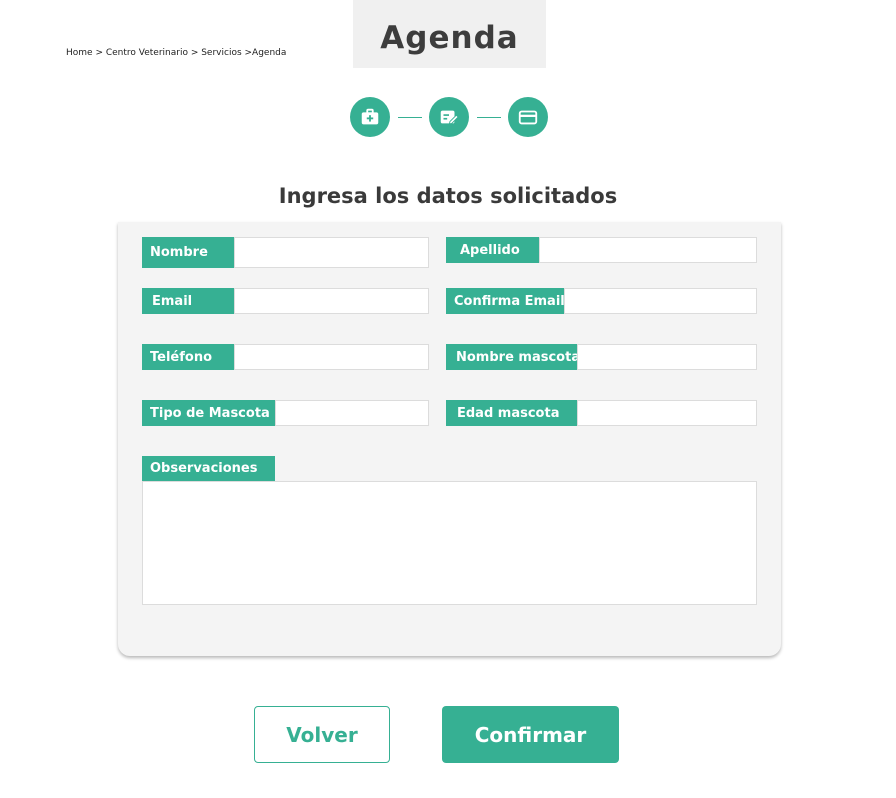 The image size is (896, 798). I want to click on form-heading: Ingresa los datos solicitados, so click(448, 196).